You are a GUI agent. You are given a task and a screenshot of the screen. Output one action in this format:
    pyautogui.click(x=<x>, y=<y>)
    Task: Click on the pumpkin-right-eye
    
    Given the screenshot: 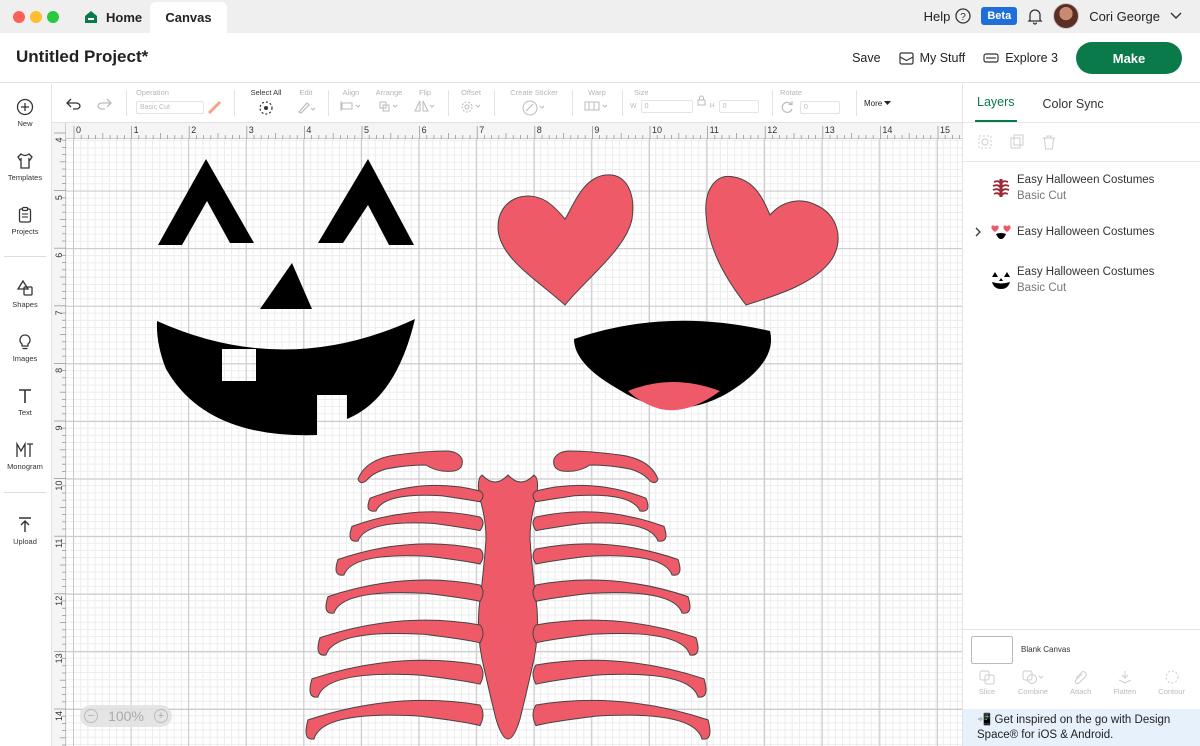 What is the action you would take?
    pyautogui.click(x=366, y=202)
    